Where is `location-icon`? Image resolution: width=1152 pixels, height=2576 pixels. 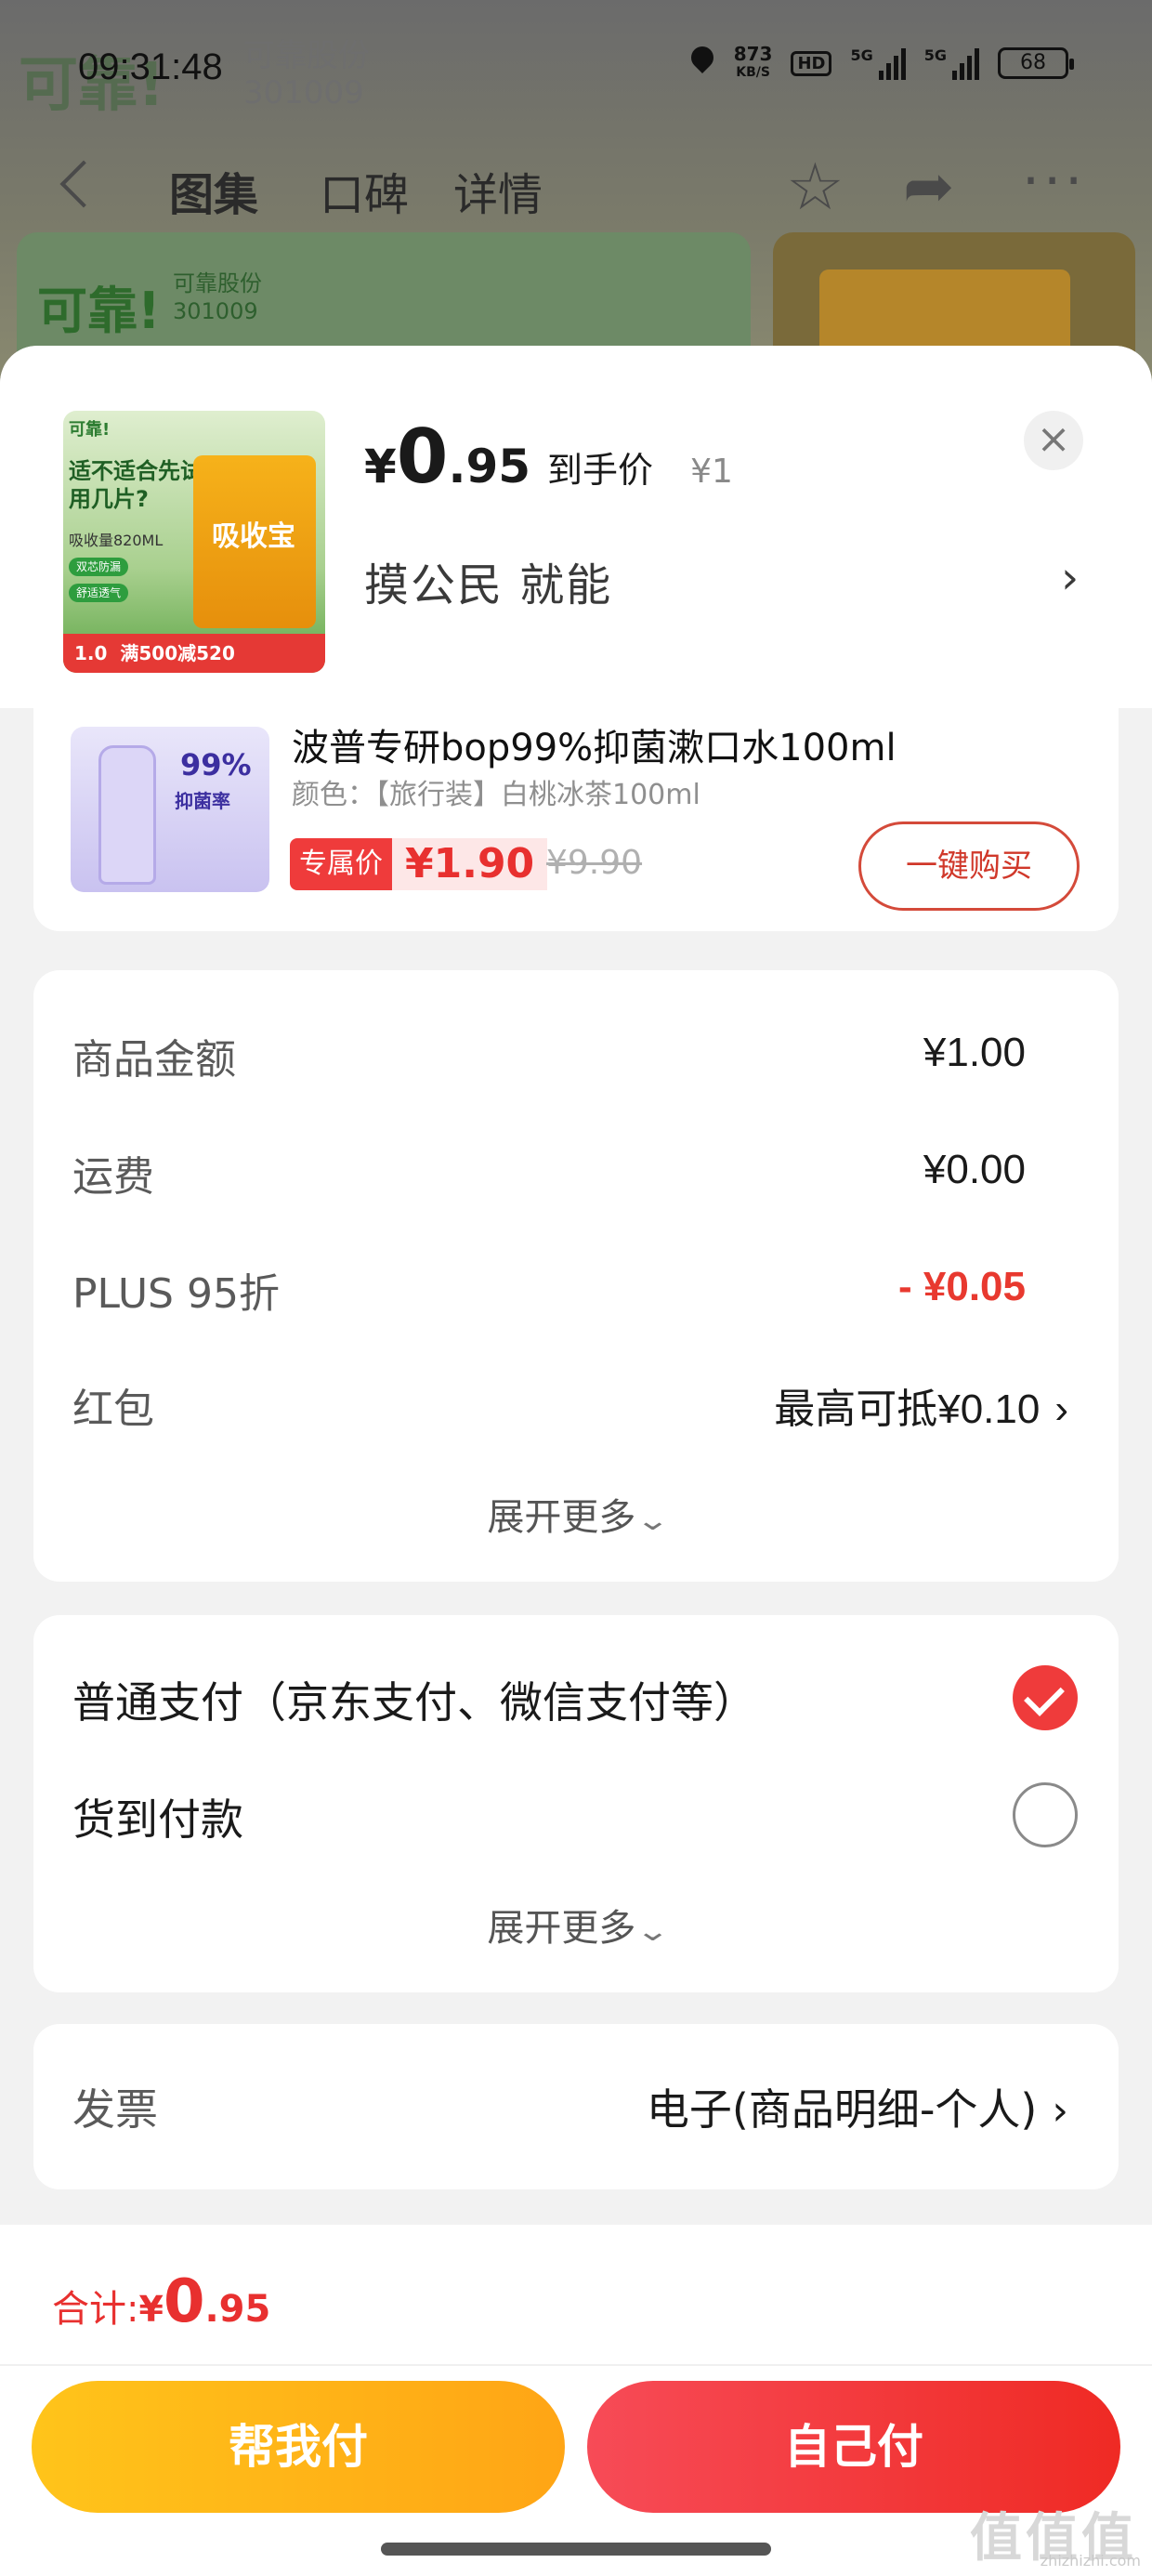 location-icon is located at coordinates (702, 63).